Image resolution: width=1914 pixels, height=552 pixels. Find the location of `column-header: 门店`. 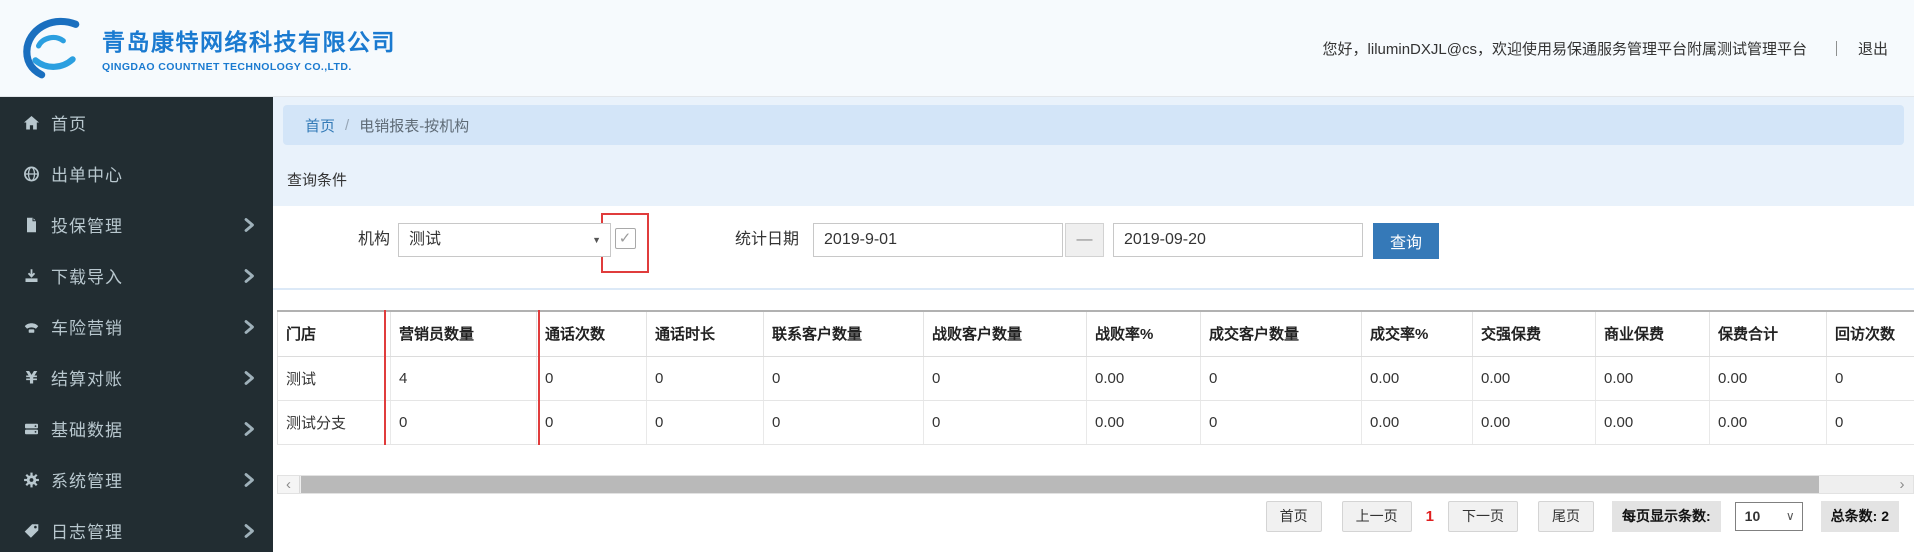

column-header: 门店 is located at coordinates (334, 334).